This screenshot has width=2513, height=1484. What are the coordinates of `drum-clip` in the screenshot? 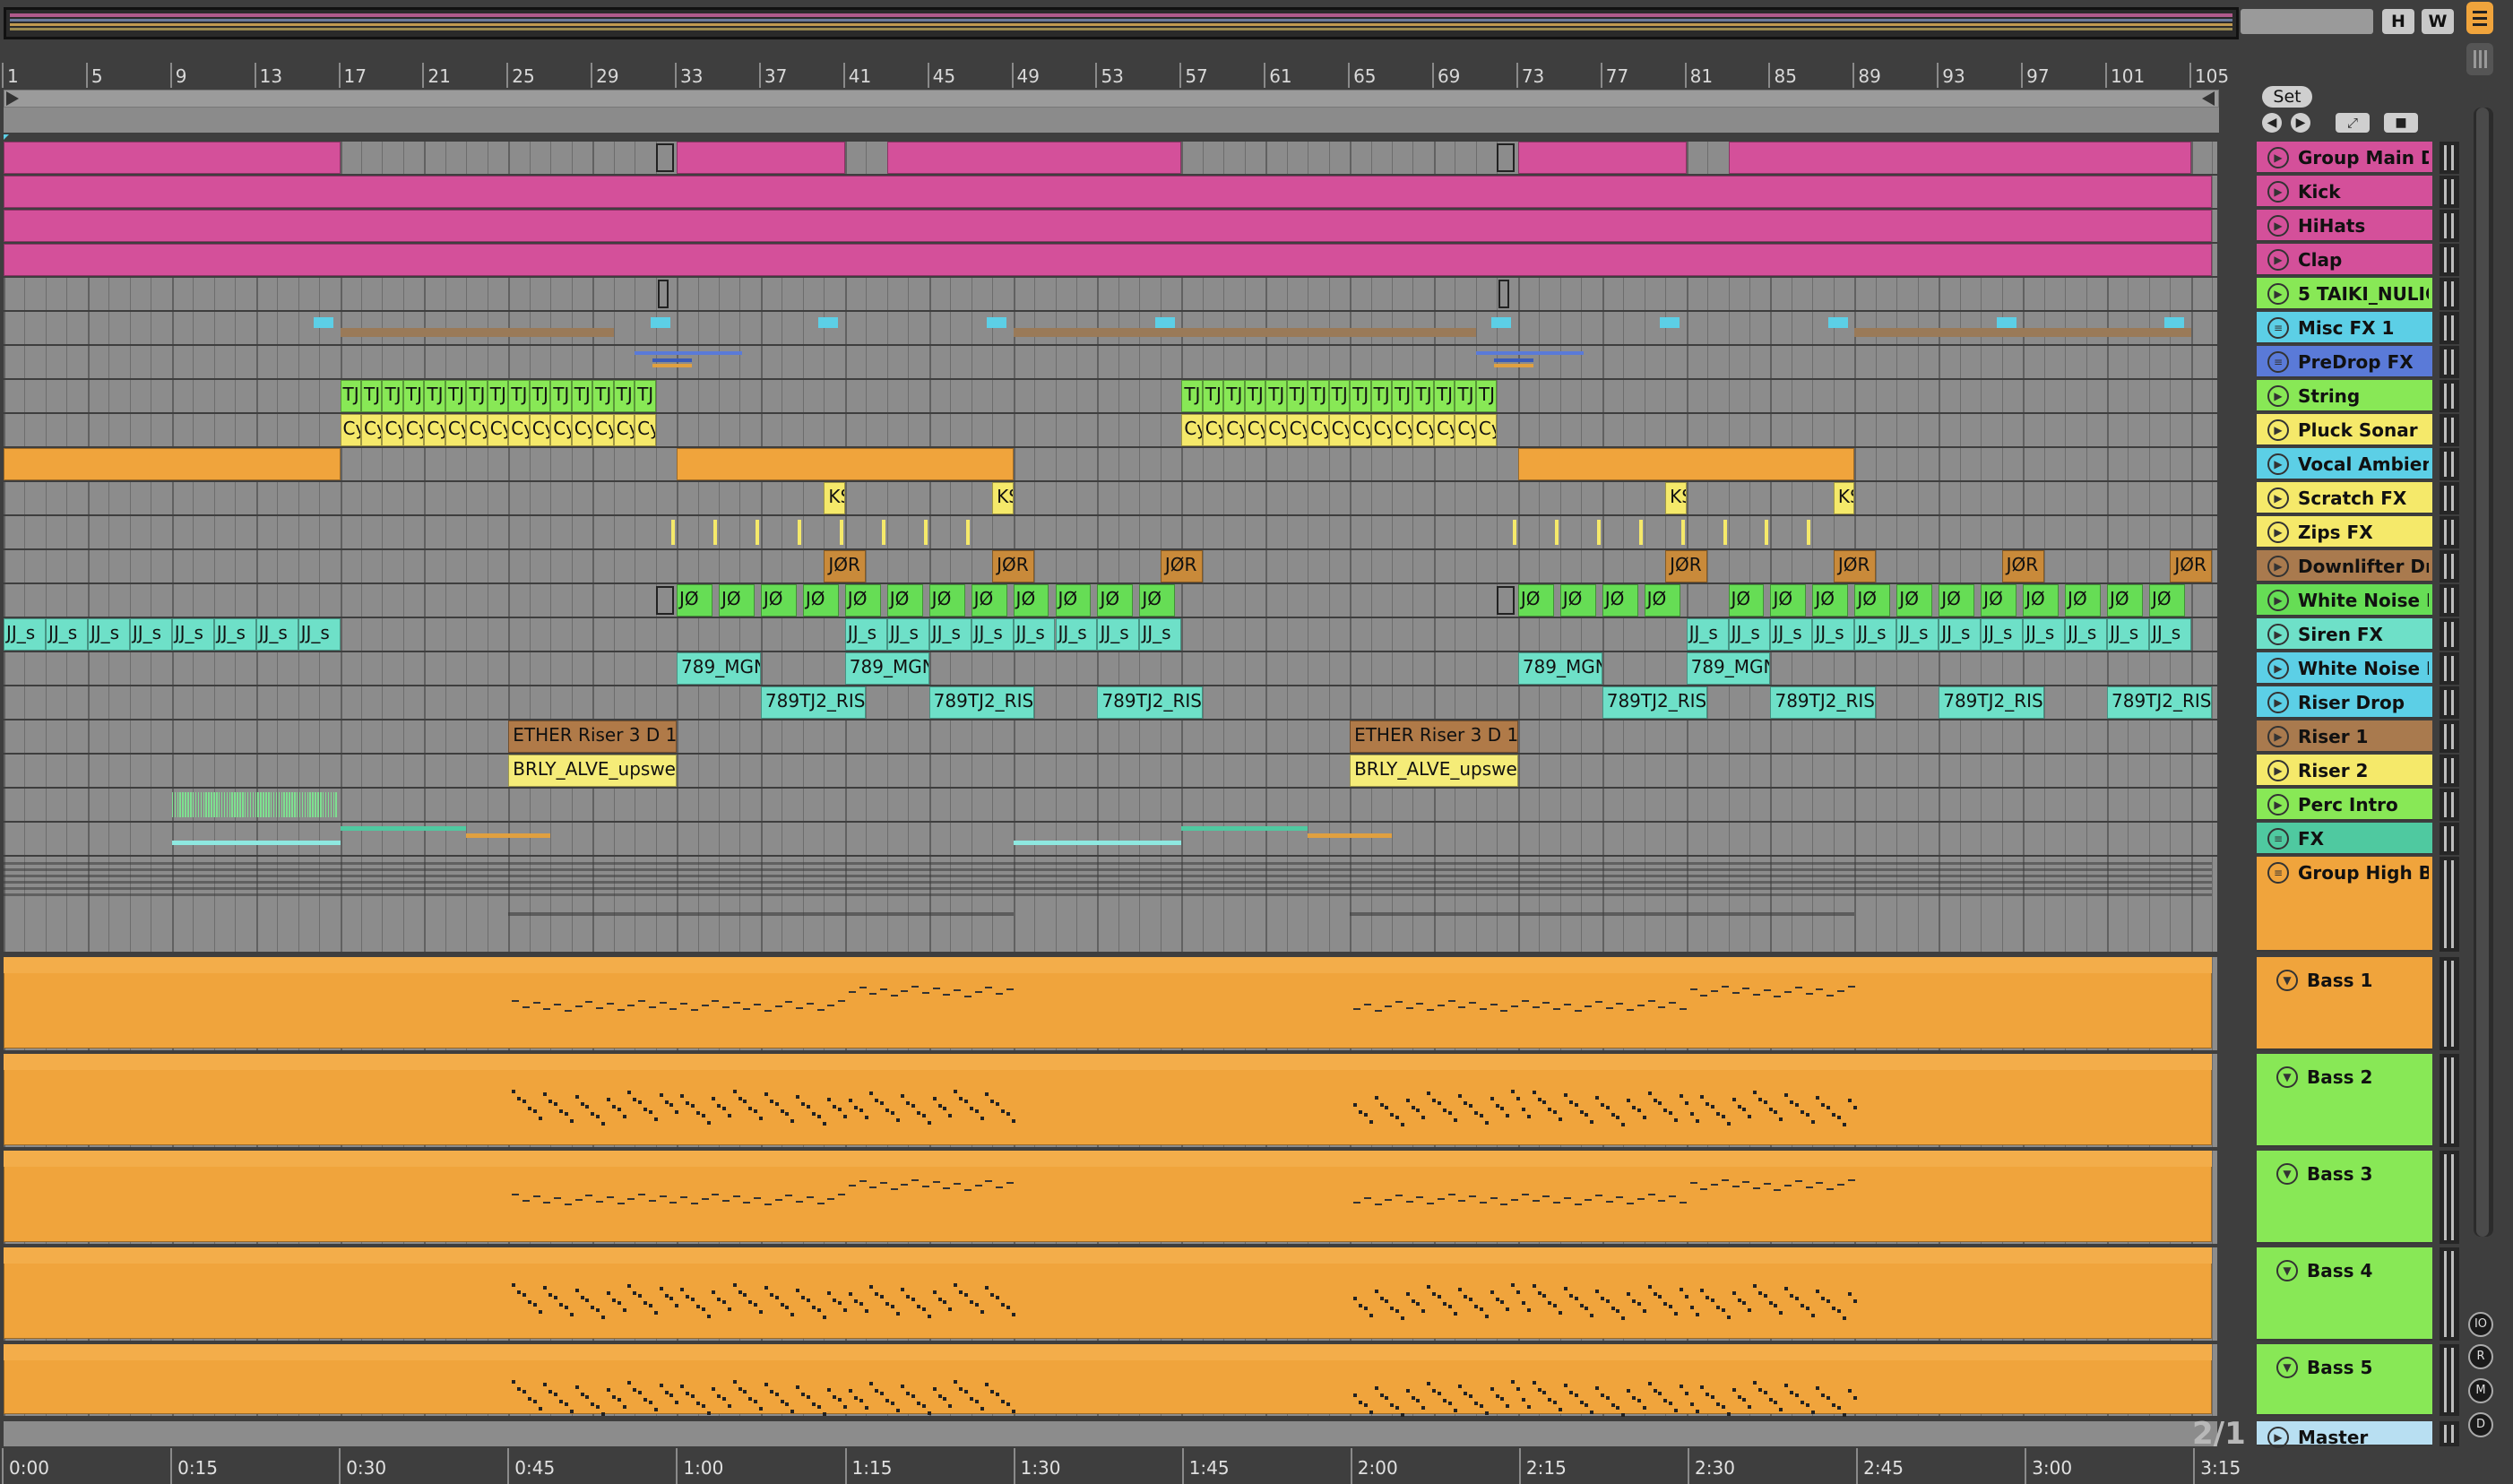 It's located at (1108, 226).